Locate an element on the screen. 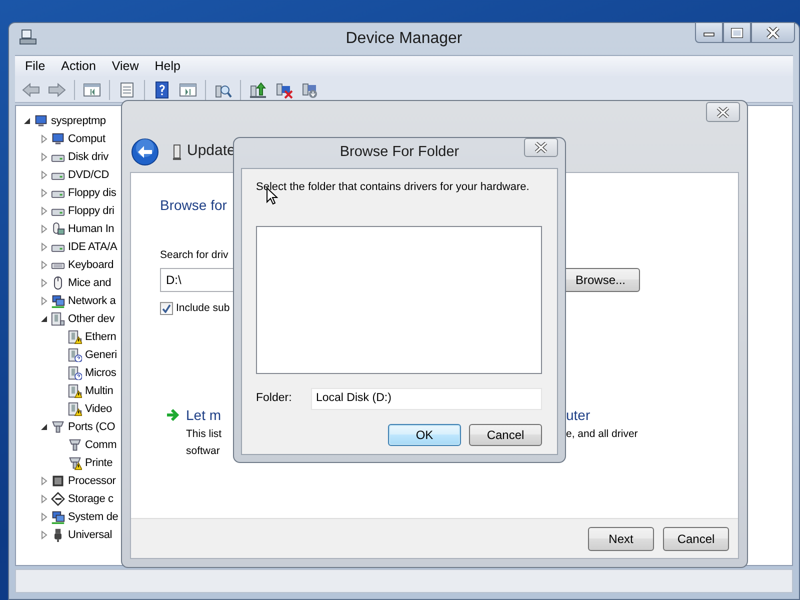 This screenshot has height=600, width=800. tree-item: System de is located at coordinates (93, 517).